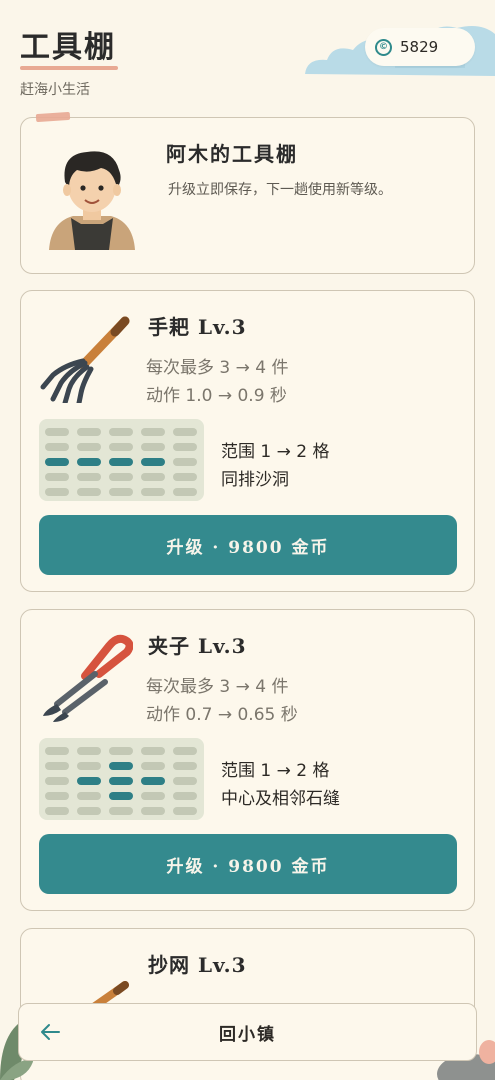  I want to click on owner-card: 阿木的工具棚 升级立即保存，下一趟使用新等级。, so click(247, 195).